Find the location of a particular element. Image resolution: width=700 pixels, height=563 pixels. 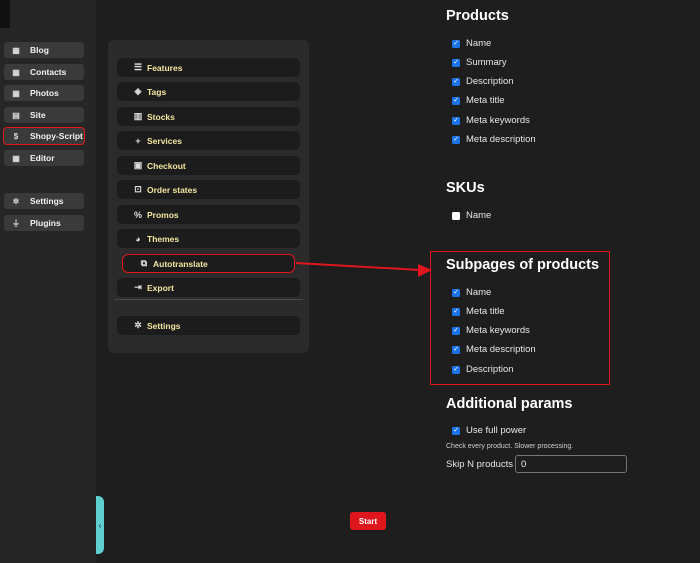

skus-field-name: Name is located at coordinates (471, 215).